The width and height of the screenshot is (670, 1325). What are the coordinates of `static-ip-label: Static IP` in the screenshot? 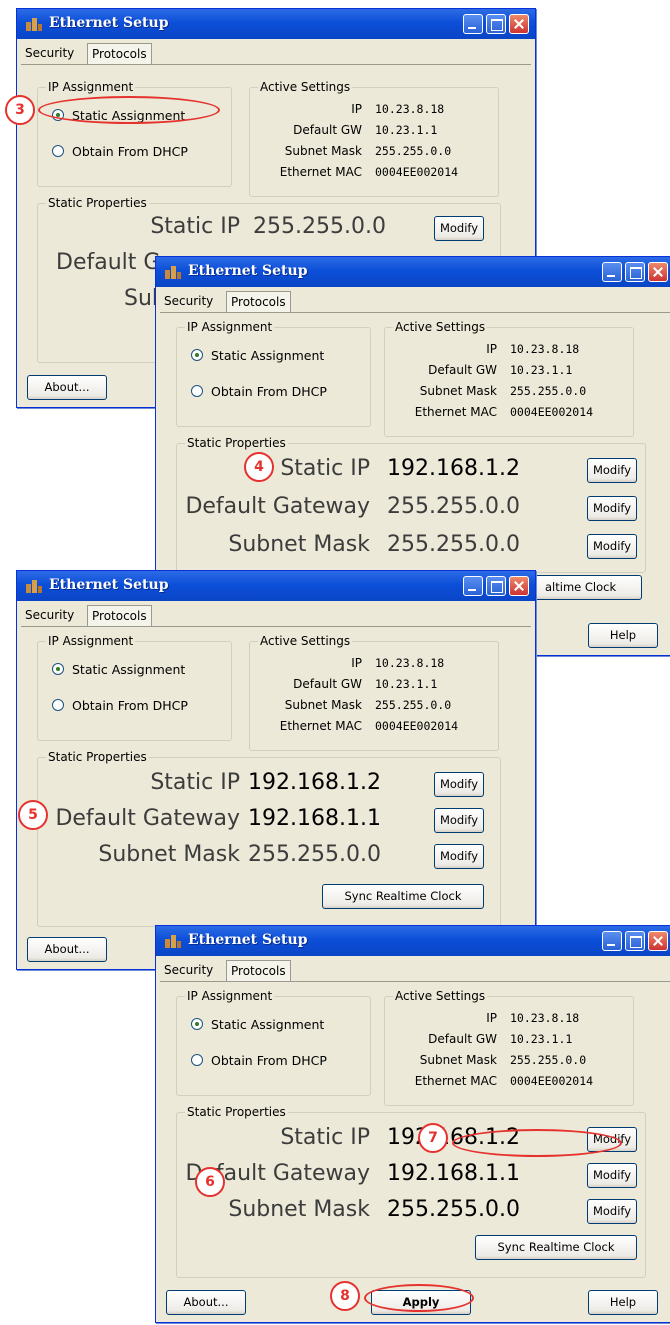 It's located at (195, 226).